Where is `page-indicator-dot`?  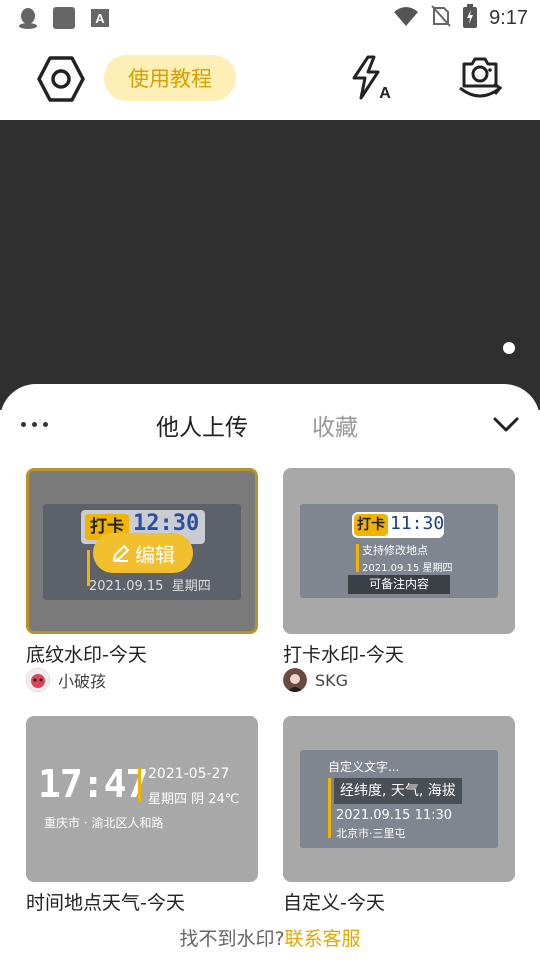
page-indicator-dot is located at coordinates (509, 348).